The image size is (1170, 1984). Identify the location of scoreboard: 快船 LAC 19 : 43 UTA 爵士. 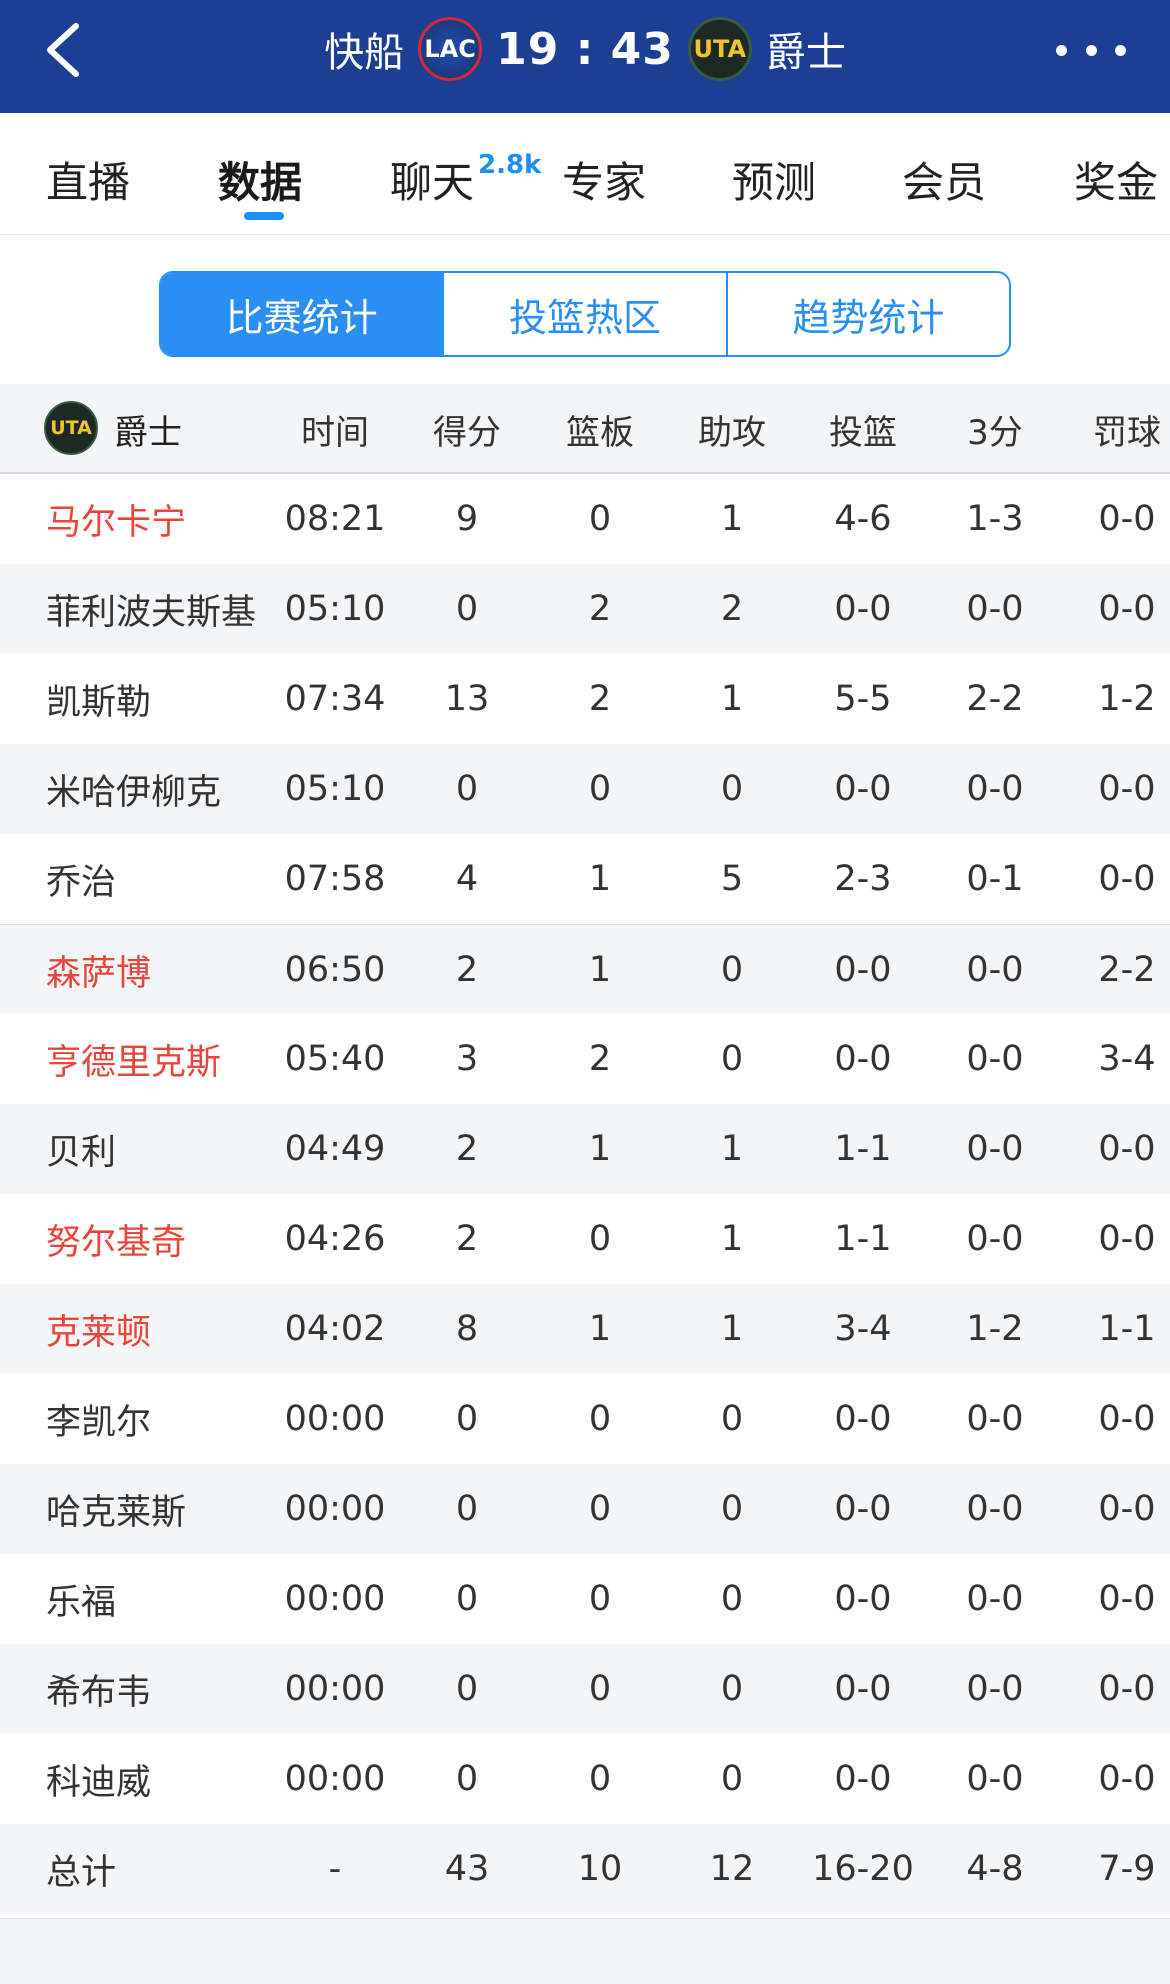
(585, 49).